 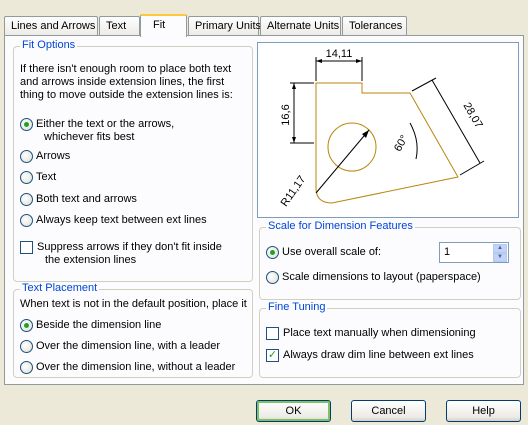 I want to click on dim-angle-label: 60°, so click(x=401, y=143).